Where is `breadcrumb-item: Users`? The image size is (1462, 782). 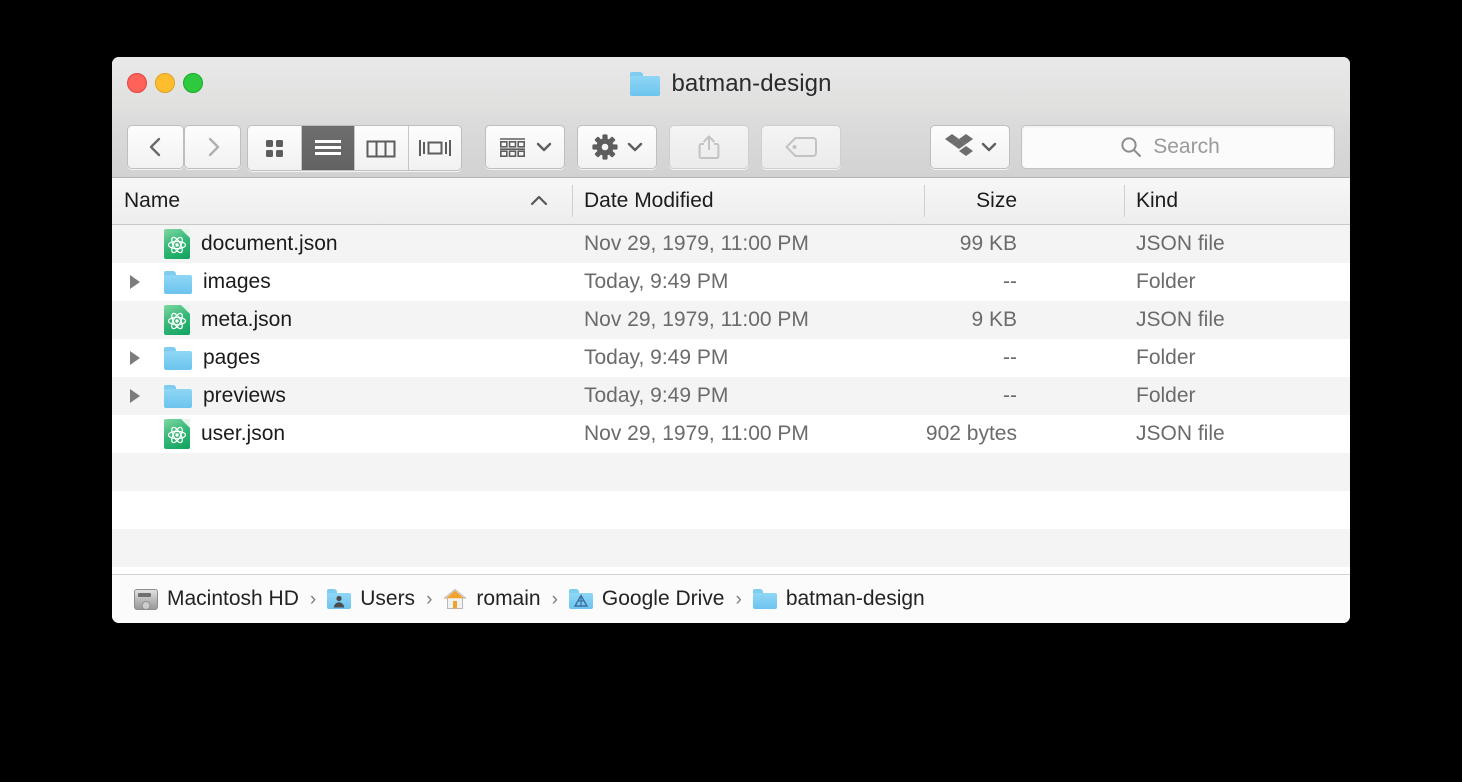 breadcrumb-item: Users is located at coordinates (371, 599).